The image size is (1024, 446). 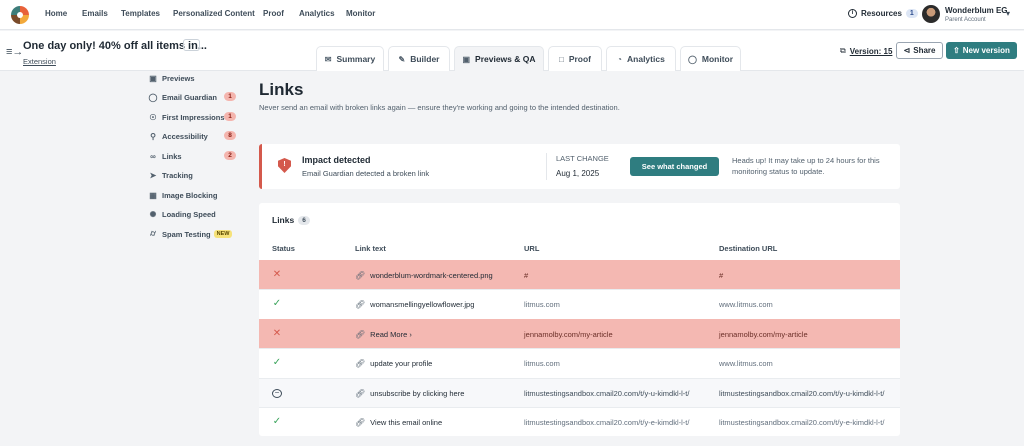 What do you see at coordinates (193, 78) in the screenshot?
I see `sidebar-item-previews: ▣ Previews` at bounding box center [193, 78].